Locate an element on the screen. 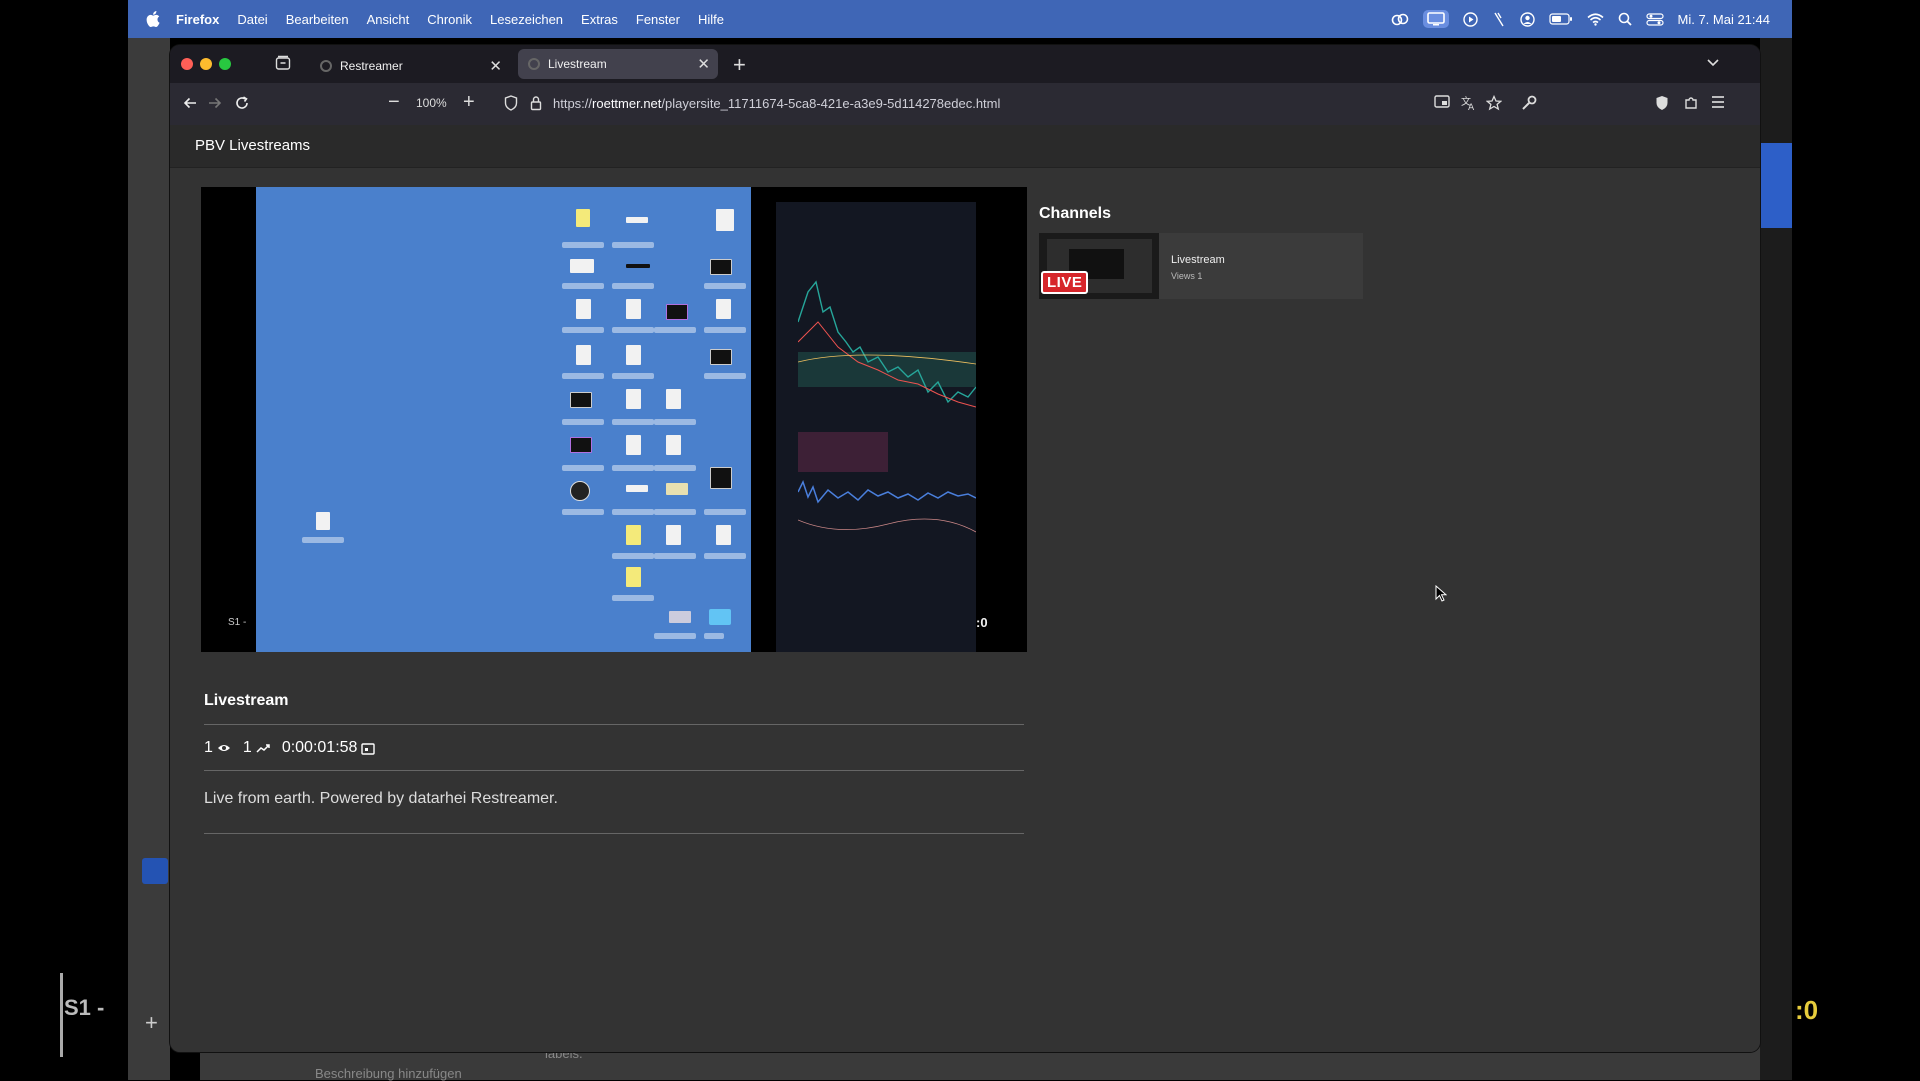  forward-arrow-icon is located at coordinates (215, 103).